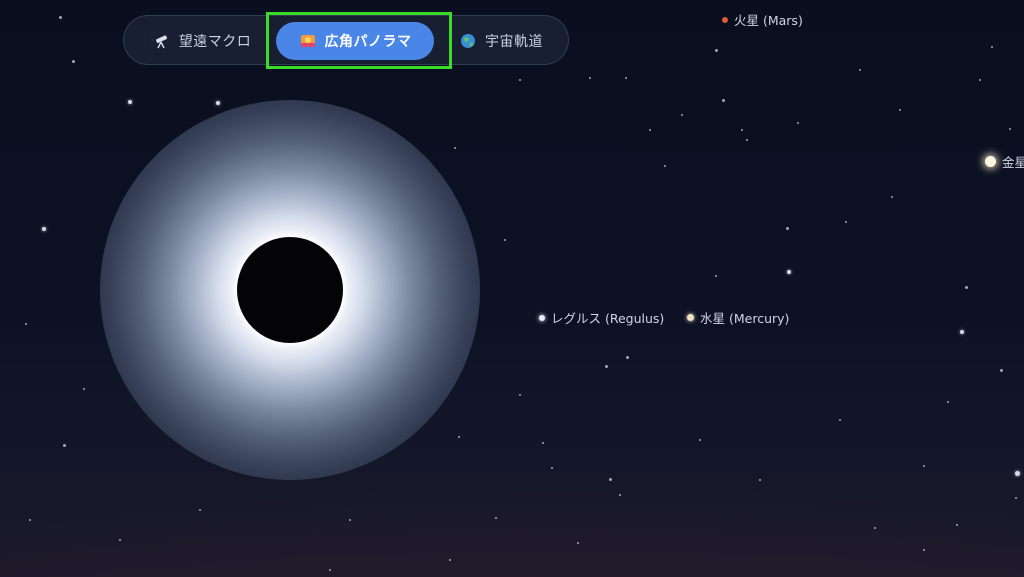  What do you see at coordinates (1013, 162) in the screenshot?
I see `venus-label: 金星` at bounding box center [1013, 162].